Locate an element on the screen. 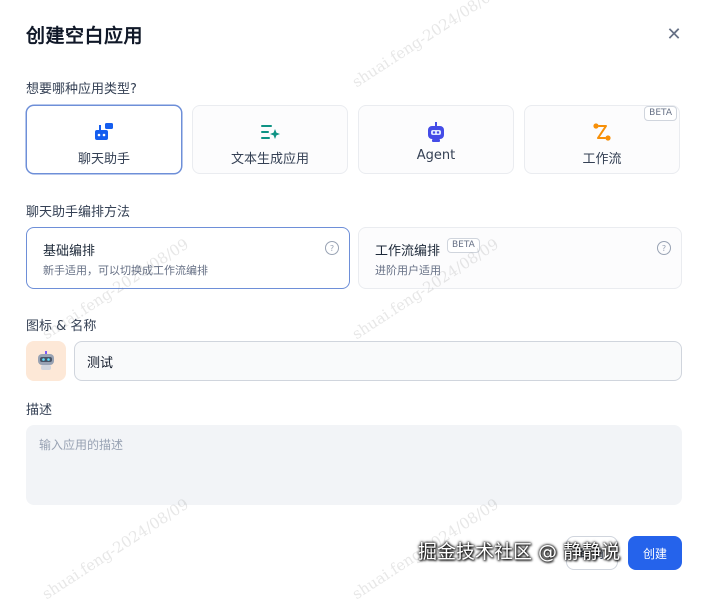 Image resolution: width=709 pixels, height=603 pixels. app-type-workflow: BETA 工作流 is located at coordinates (602, 139).